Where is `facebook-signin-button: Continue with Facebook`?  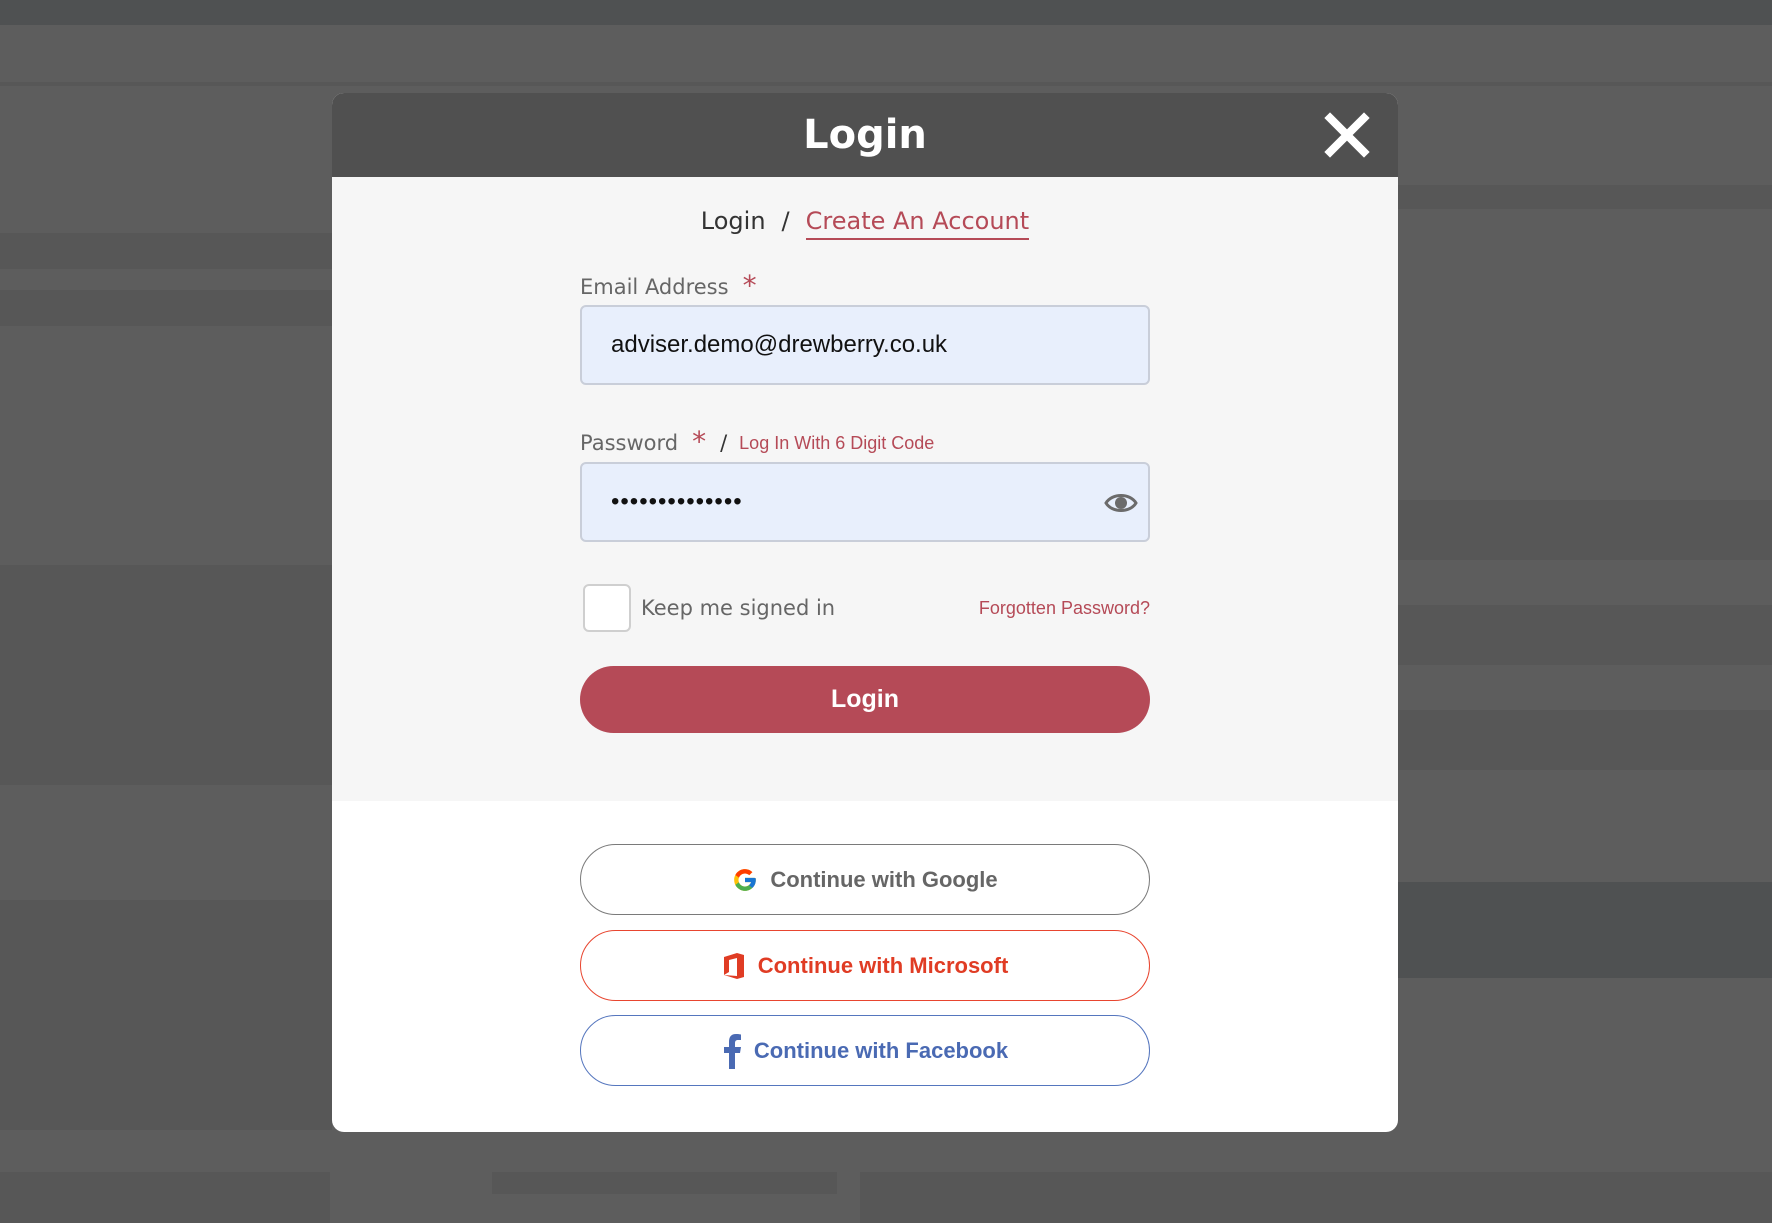
facebook-signin-button: Continue with Facebook is located at coordinates (865, 1050).